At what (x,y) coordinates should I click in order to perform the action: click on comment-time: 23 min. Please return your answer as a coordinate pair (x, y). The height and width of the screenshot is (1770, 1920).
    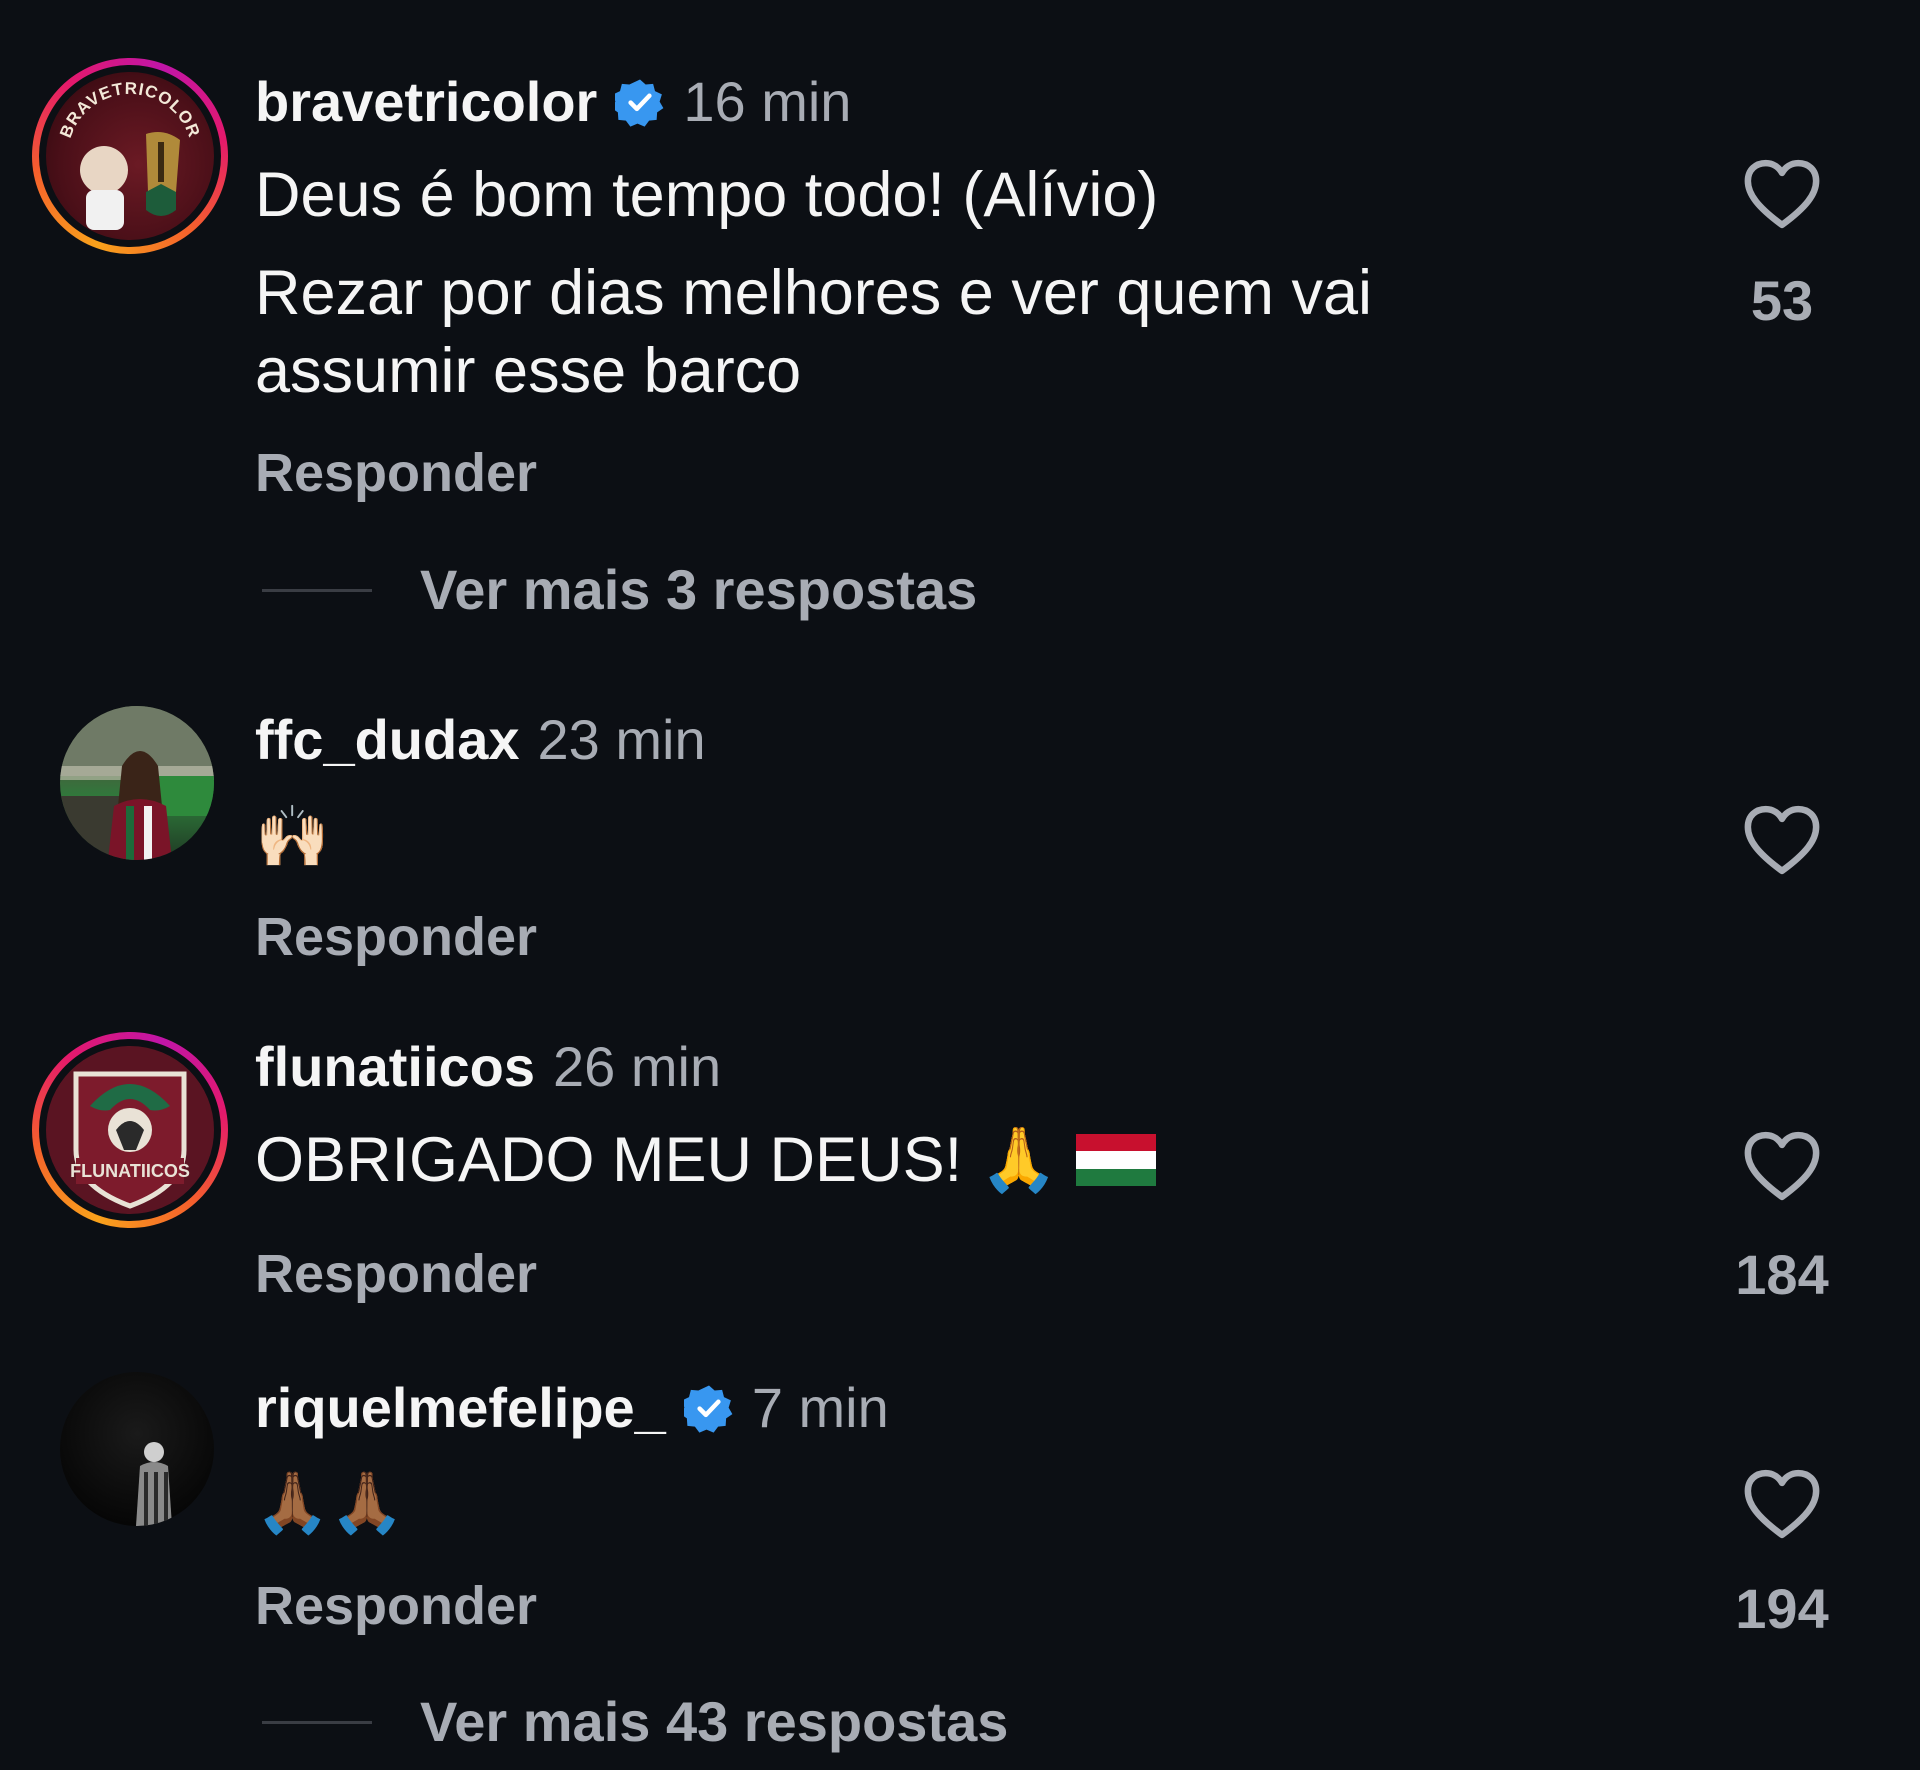
    Looking at the image, I should click on (621, 739).